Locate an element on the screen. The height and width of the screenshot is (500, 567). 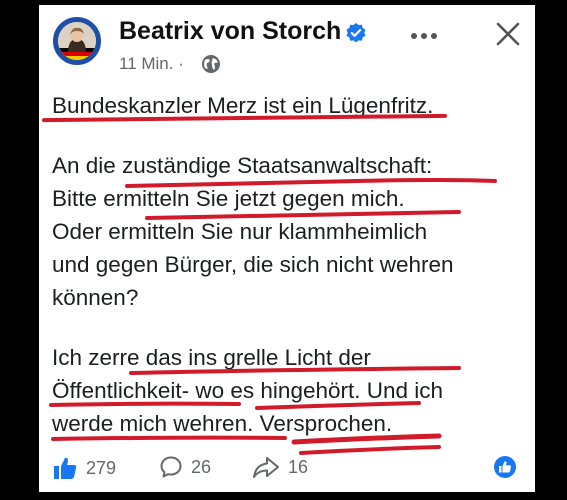
share-icon is located at coordinates (266, 467).